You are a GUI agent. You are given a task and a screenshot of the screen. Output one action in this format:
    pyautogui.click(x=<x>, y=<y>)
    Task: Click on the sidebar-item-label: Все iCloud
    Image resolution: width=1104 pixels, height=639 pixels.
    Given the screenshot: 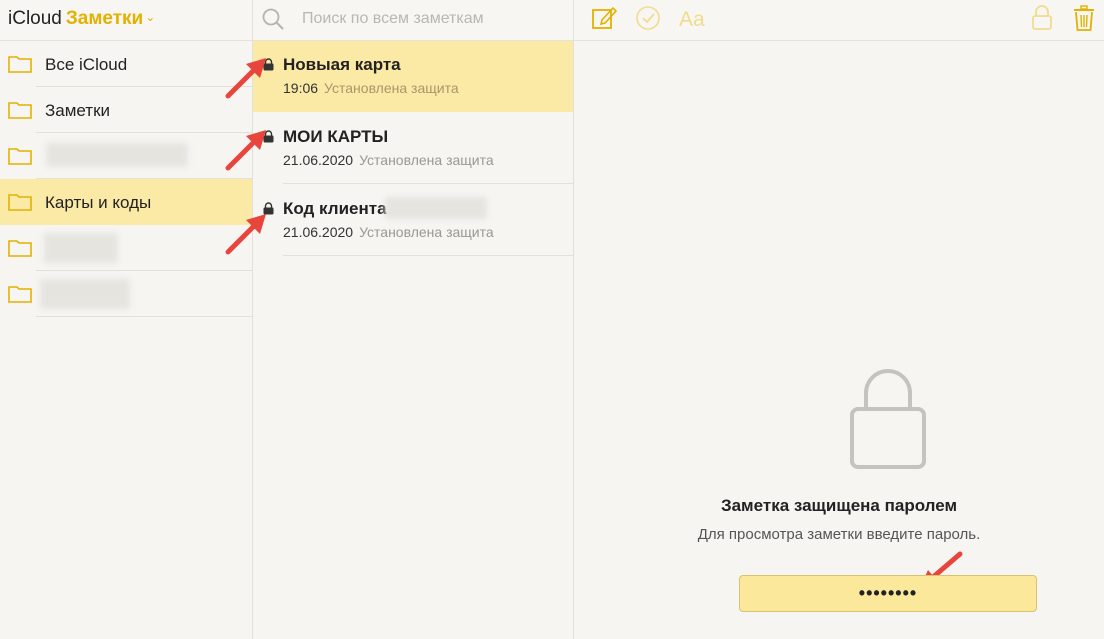 What is the action you would take?
    pyautogui.click(x=86, y=64)
    